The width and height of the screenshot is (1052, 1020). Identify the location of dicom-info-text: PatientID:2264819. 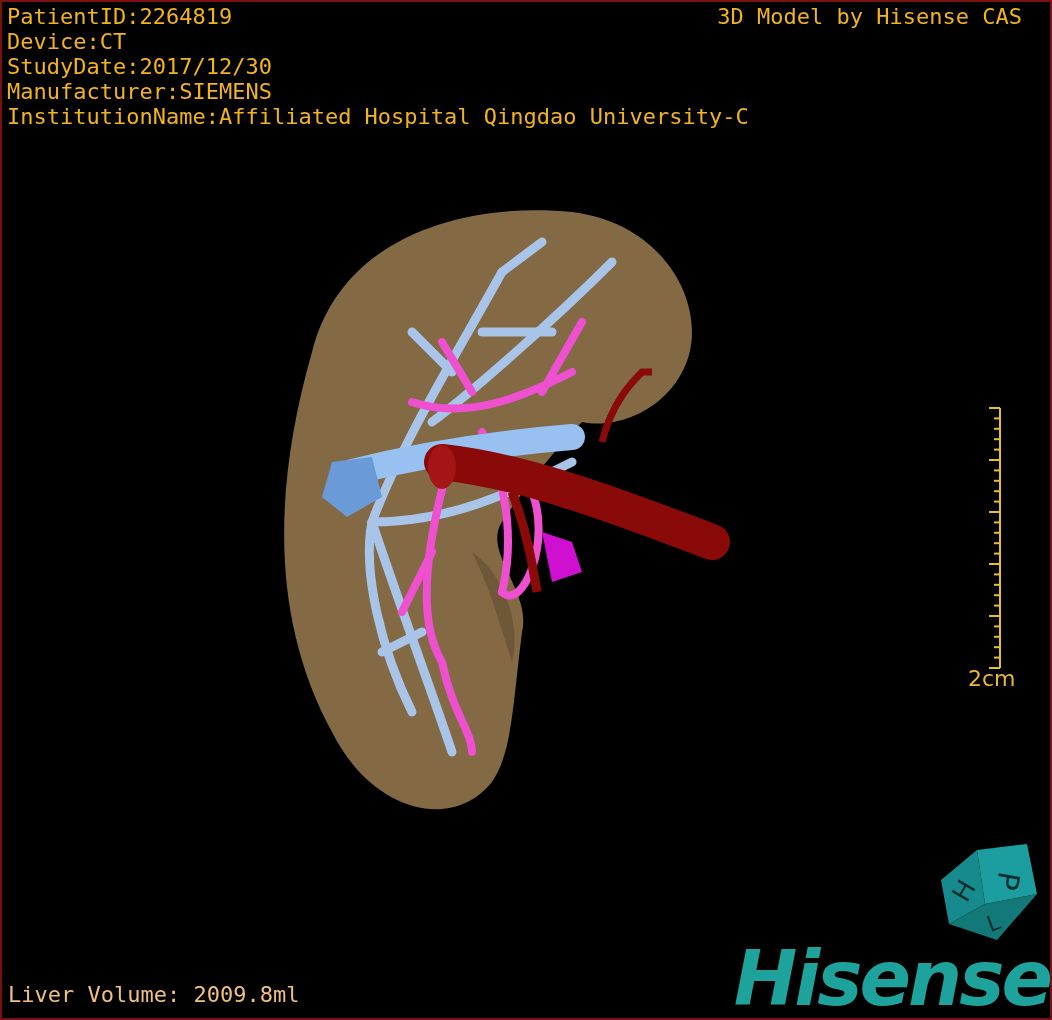
(120, 16).